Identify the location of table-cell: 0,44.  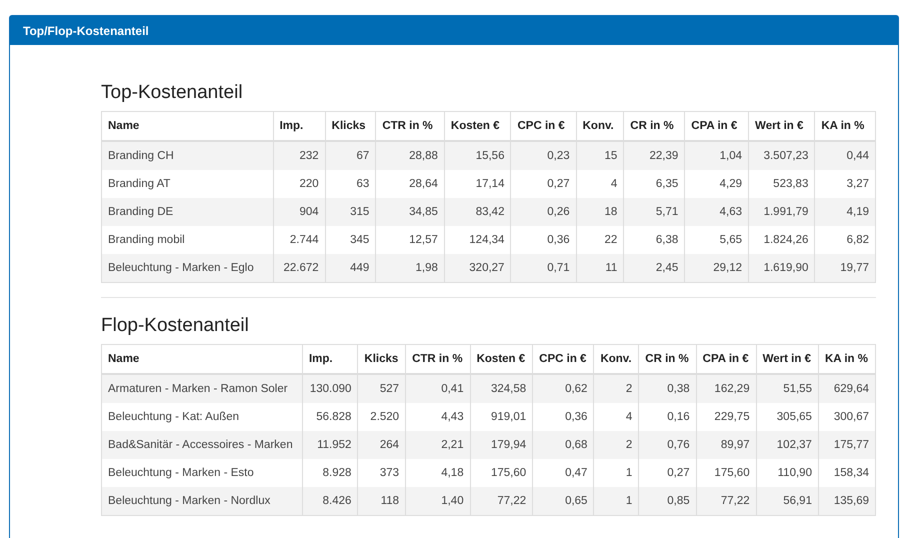
(845, 155).